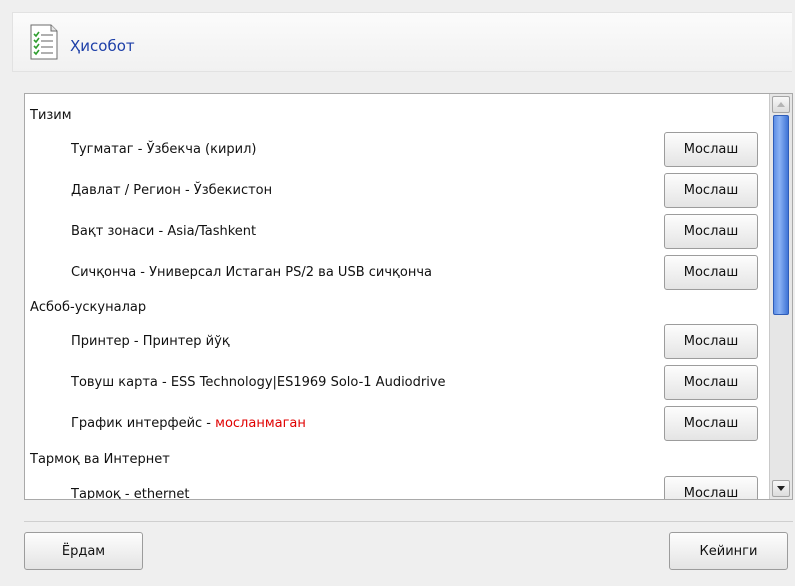  I want to click on arrow-down-icon, so click(781, 488).